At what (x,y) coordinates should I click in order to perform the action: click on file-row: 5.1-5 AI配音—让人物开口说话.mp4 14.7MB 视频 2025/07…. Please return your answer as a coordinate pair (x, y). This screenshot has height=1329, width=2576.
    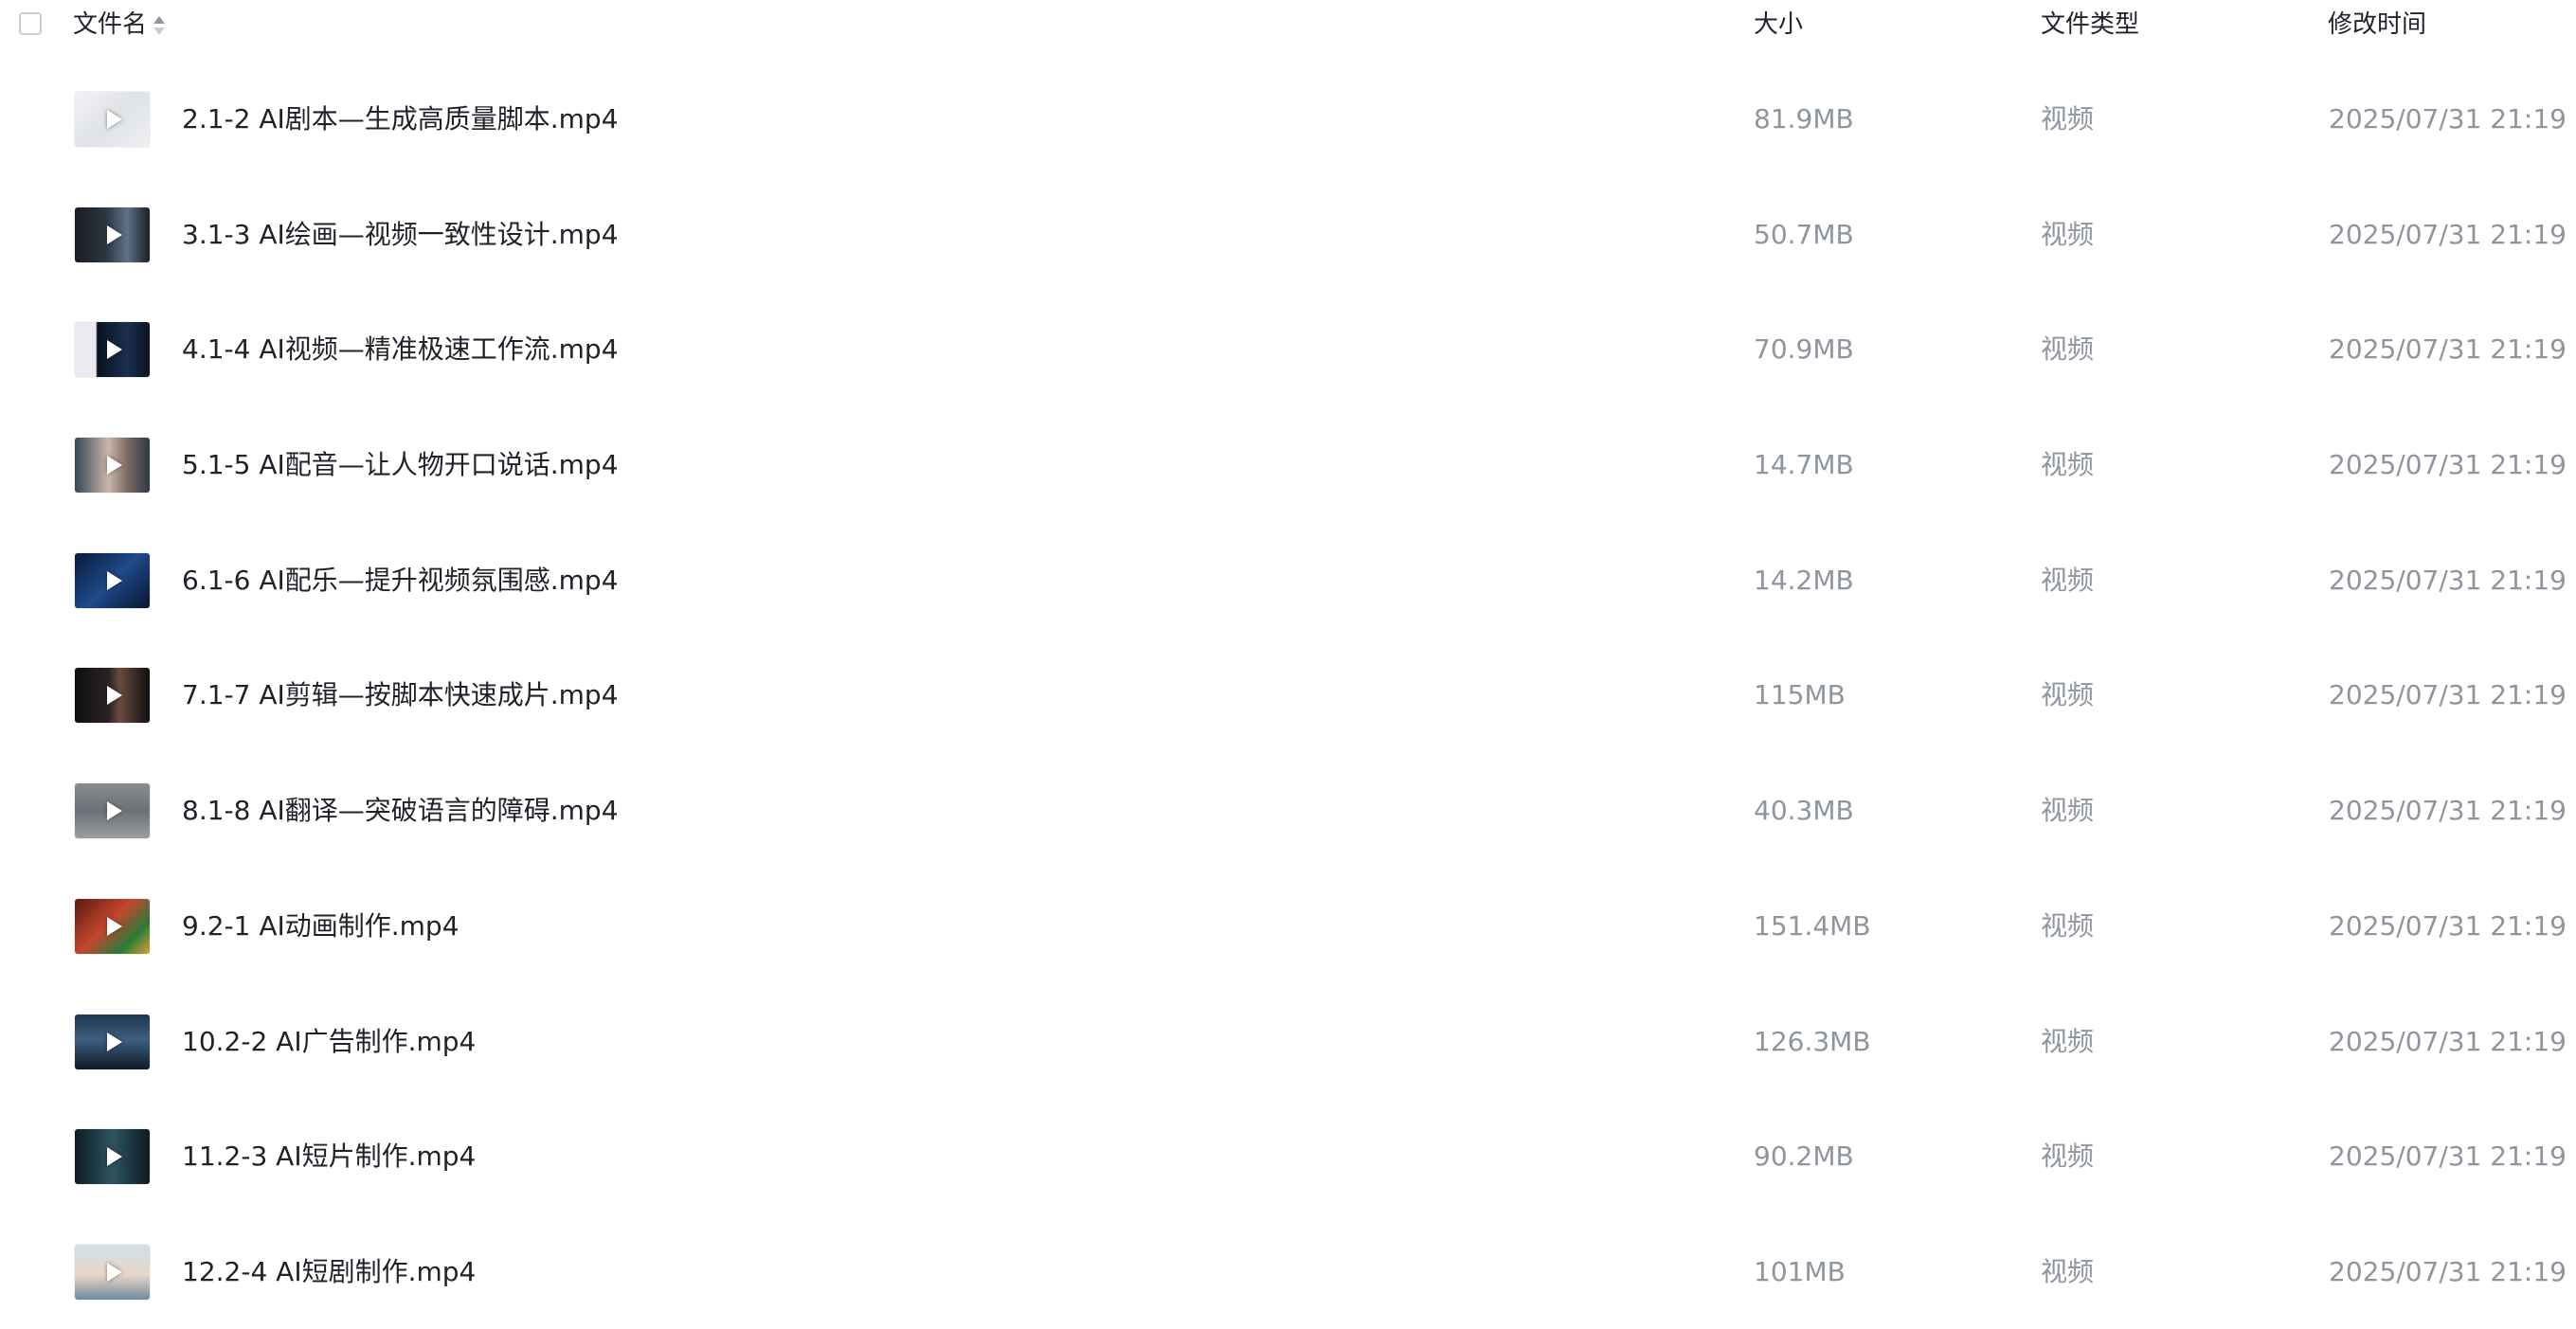
    Looking at the image, I should click on (1288, 464).